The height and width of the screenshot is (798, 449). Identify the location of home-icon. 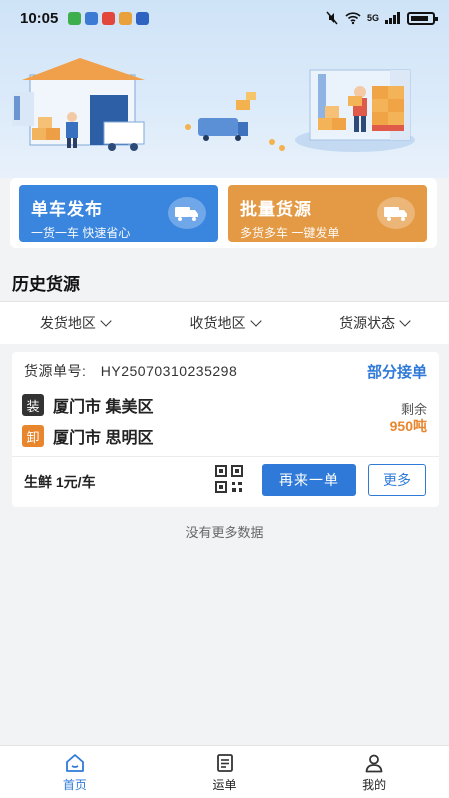
(74, 762).